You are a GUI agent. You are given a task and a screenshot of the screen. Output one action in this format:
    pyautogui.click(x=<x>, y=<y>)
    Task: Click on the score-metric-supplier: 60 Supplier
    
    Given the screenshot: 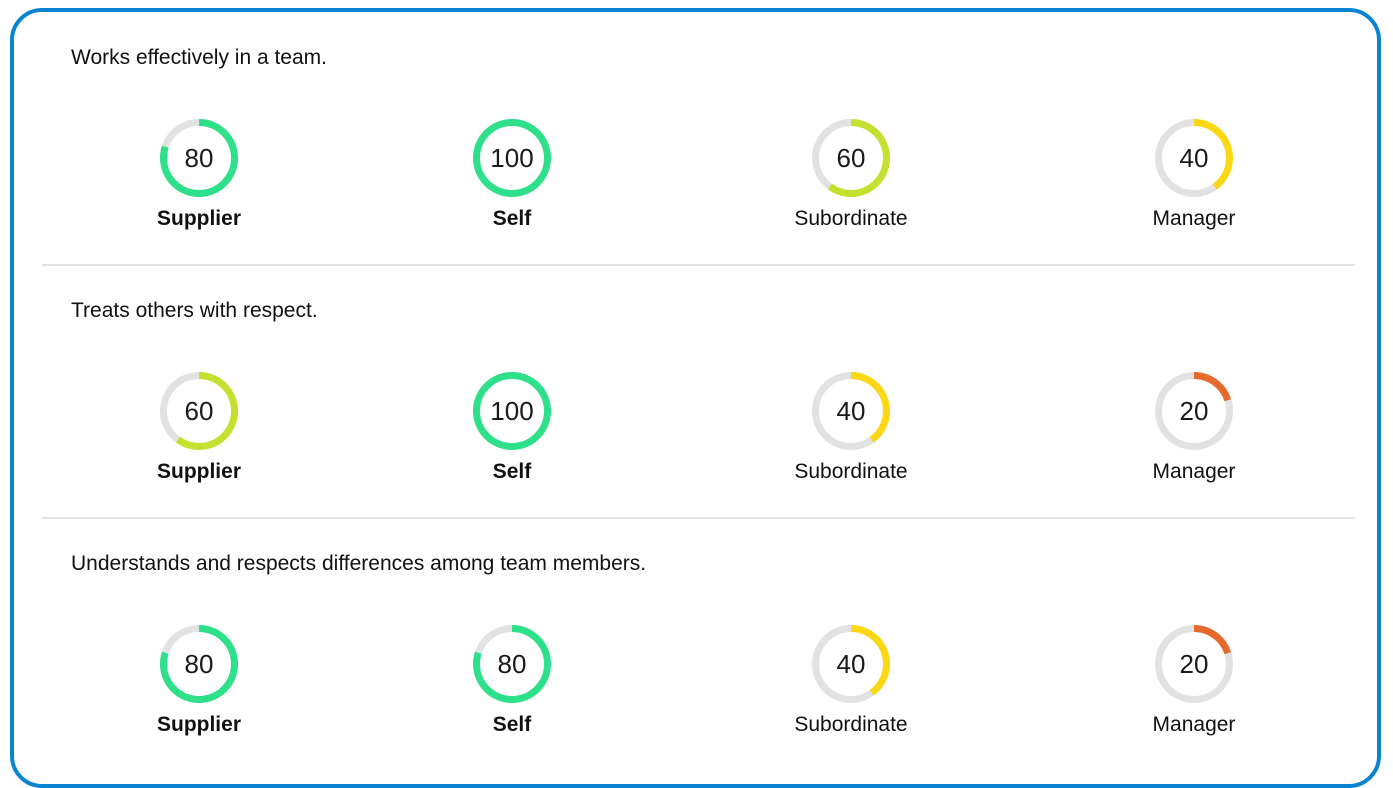 What is the action you would take?
    pyautogui.click(x=199, y=426)
    